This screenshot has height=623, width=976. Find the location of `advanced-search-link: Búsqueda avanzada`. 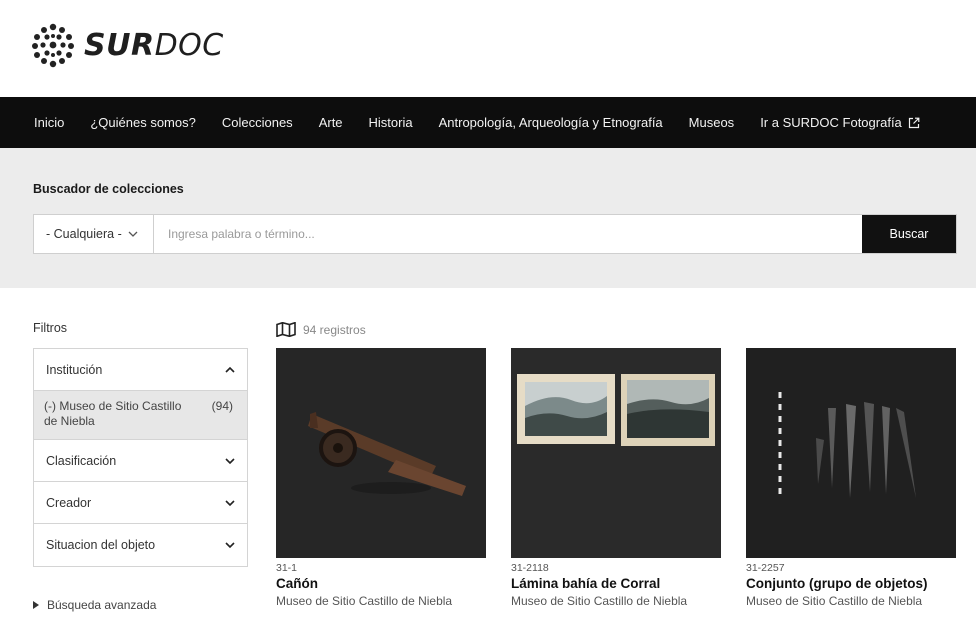

advanced-search-link: Búsqueda avanzada is located at coordinates (94, 605).